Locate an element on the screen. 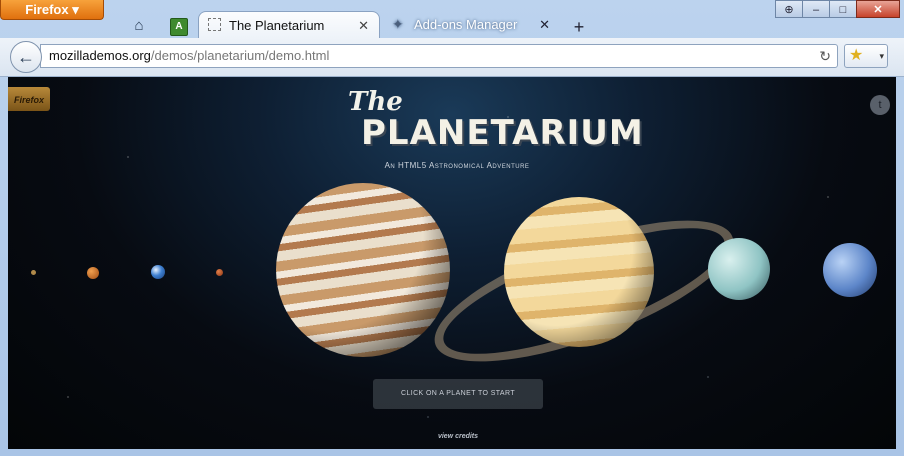 The width and height of the screenshot is (904, 456). firefox-ribbon: Firefox is located at coordinates (29, 99).